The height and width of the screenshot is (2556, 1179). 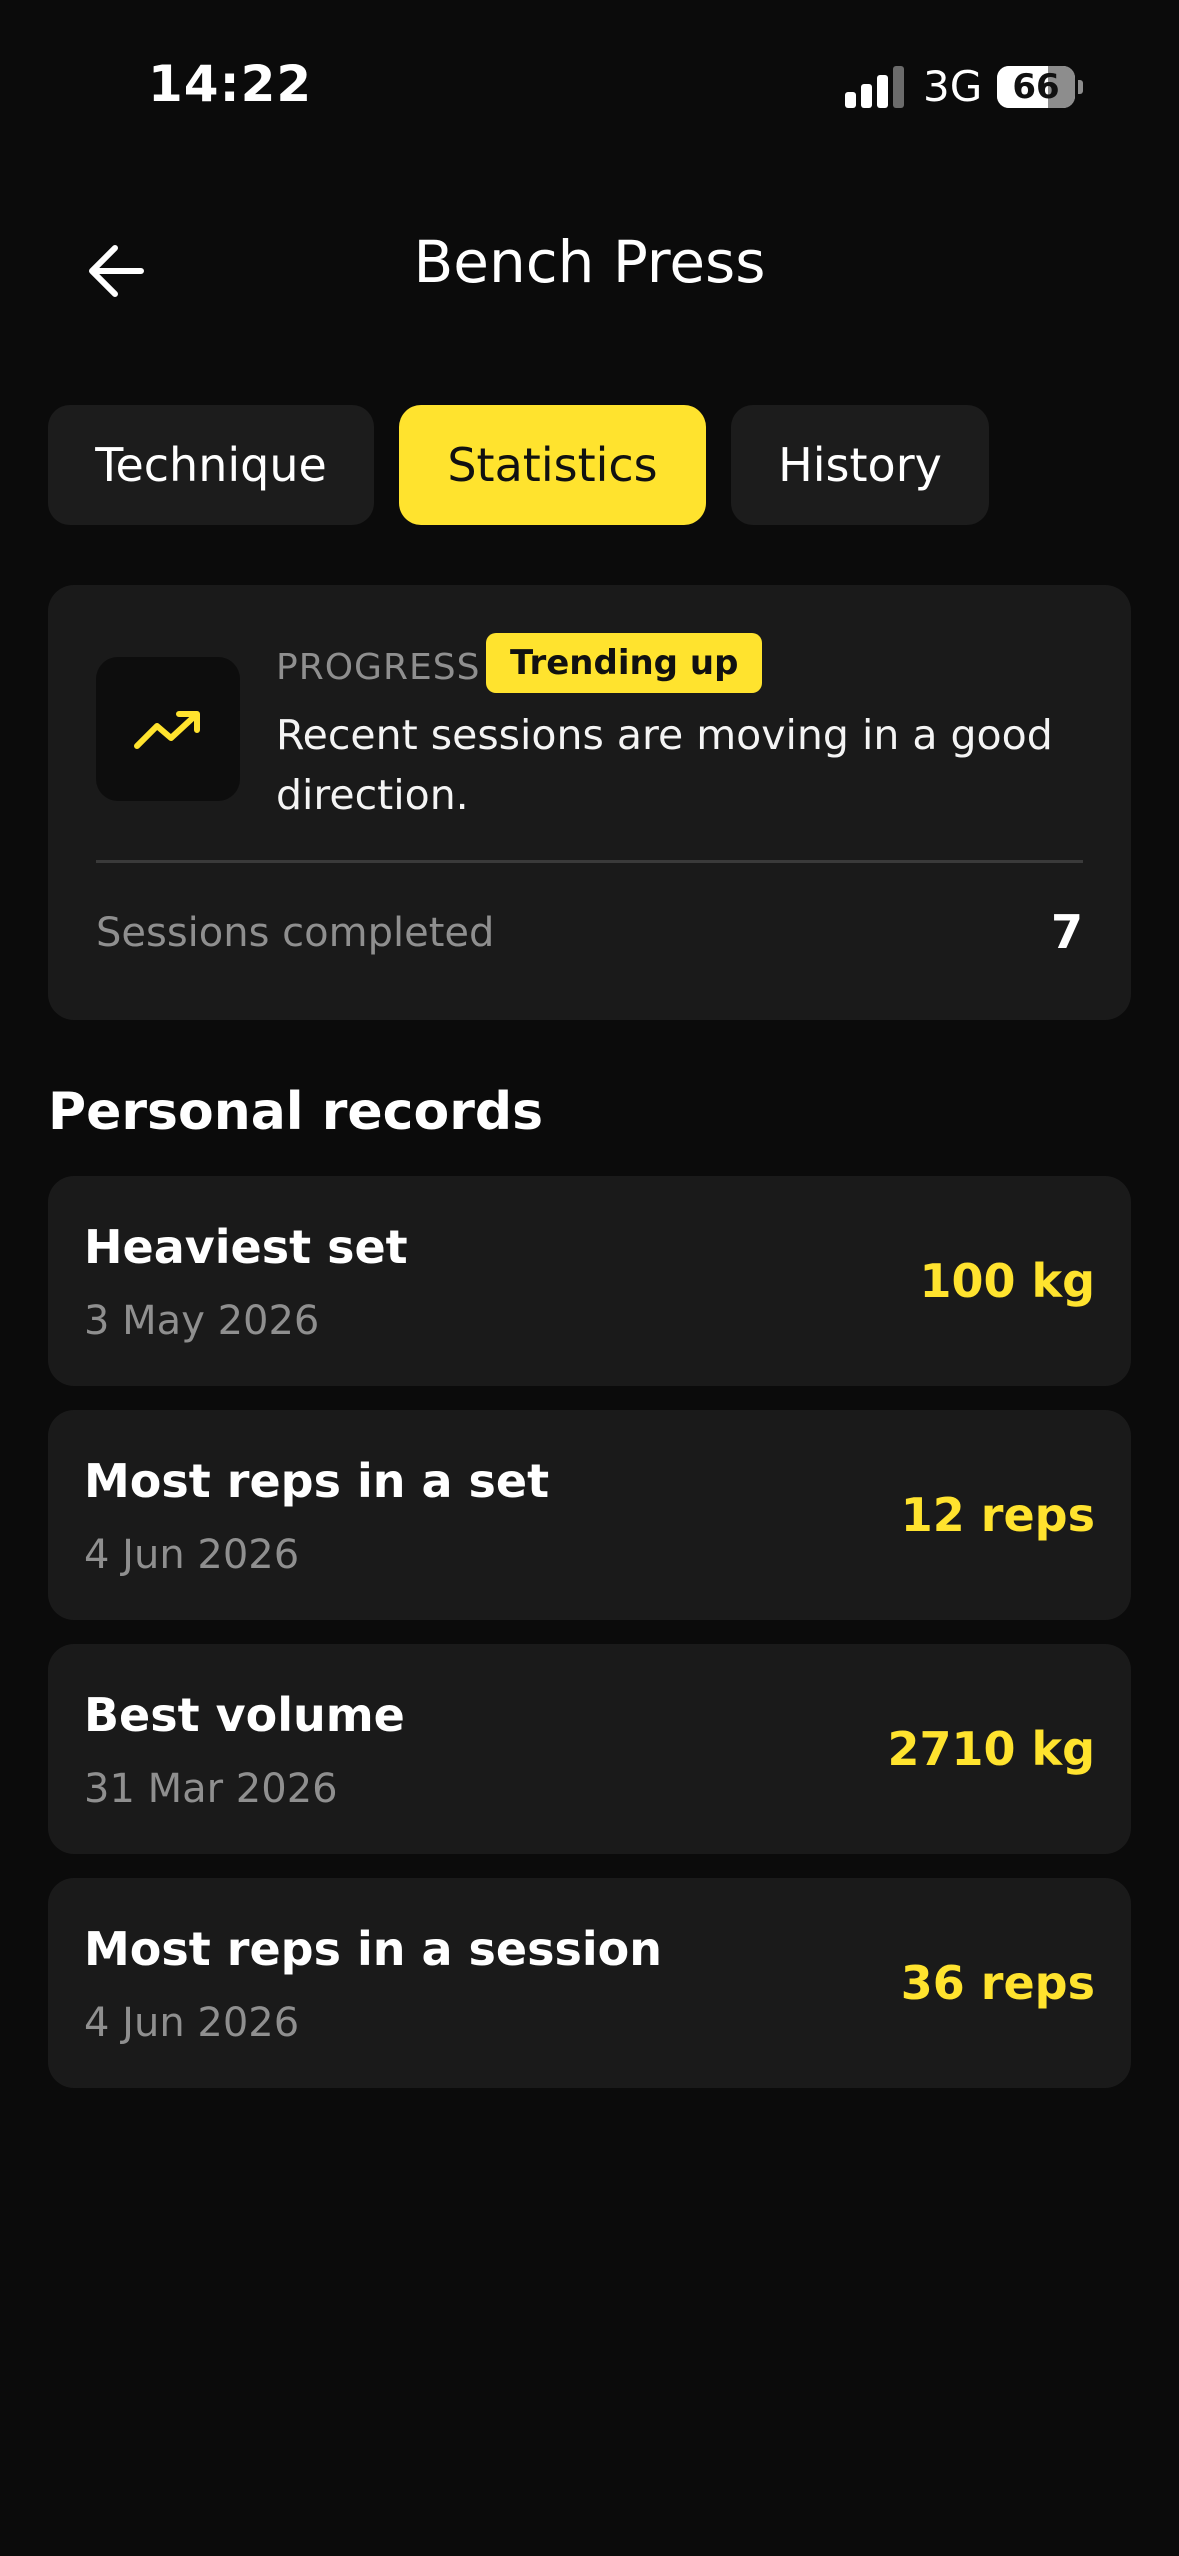 I want to click on record-title: Most reps in a set, so click(x=317, y=1481).